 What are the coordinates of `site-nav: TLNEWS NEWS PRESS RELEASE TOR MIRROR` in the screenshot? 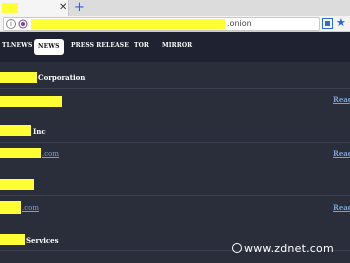 It's located at (175, 47).